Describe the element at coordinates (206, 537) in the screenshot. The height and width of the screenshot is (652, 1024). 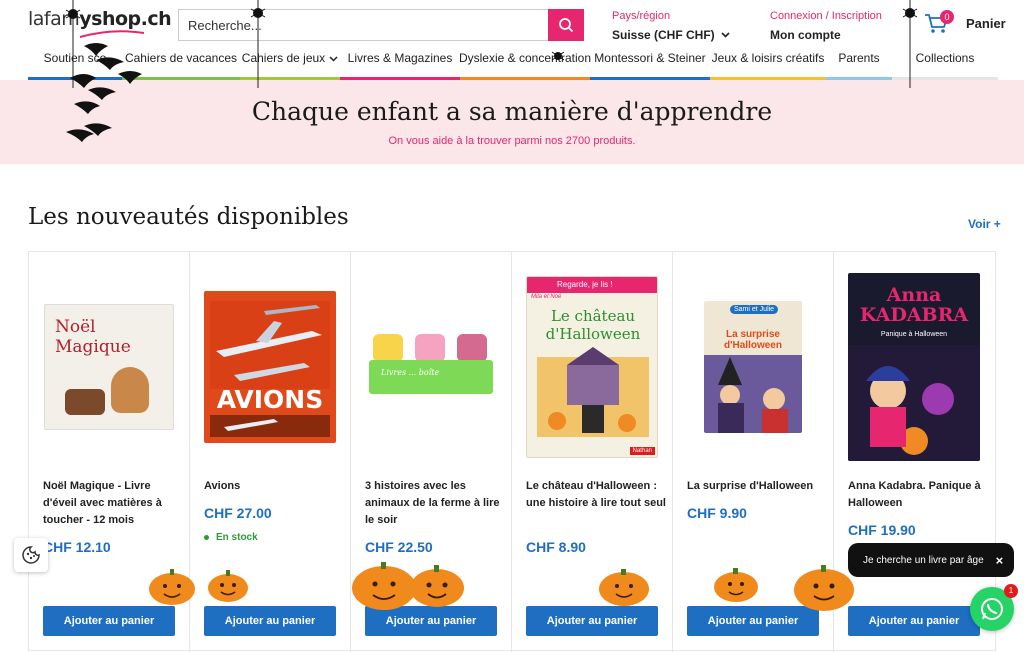
I see `stock-dot-icon` at that location.